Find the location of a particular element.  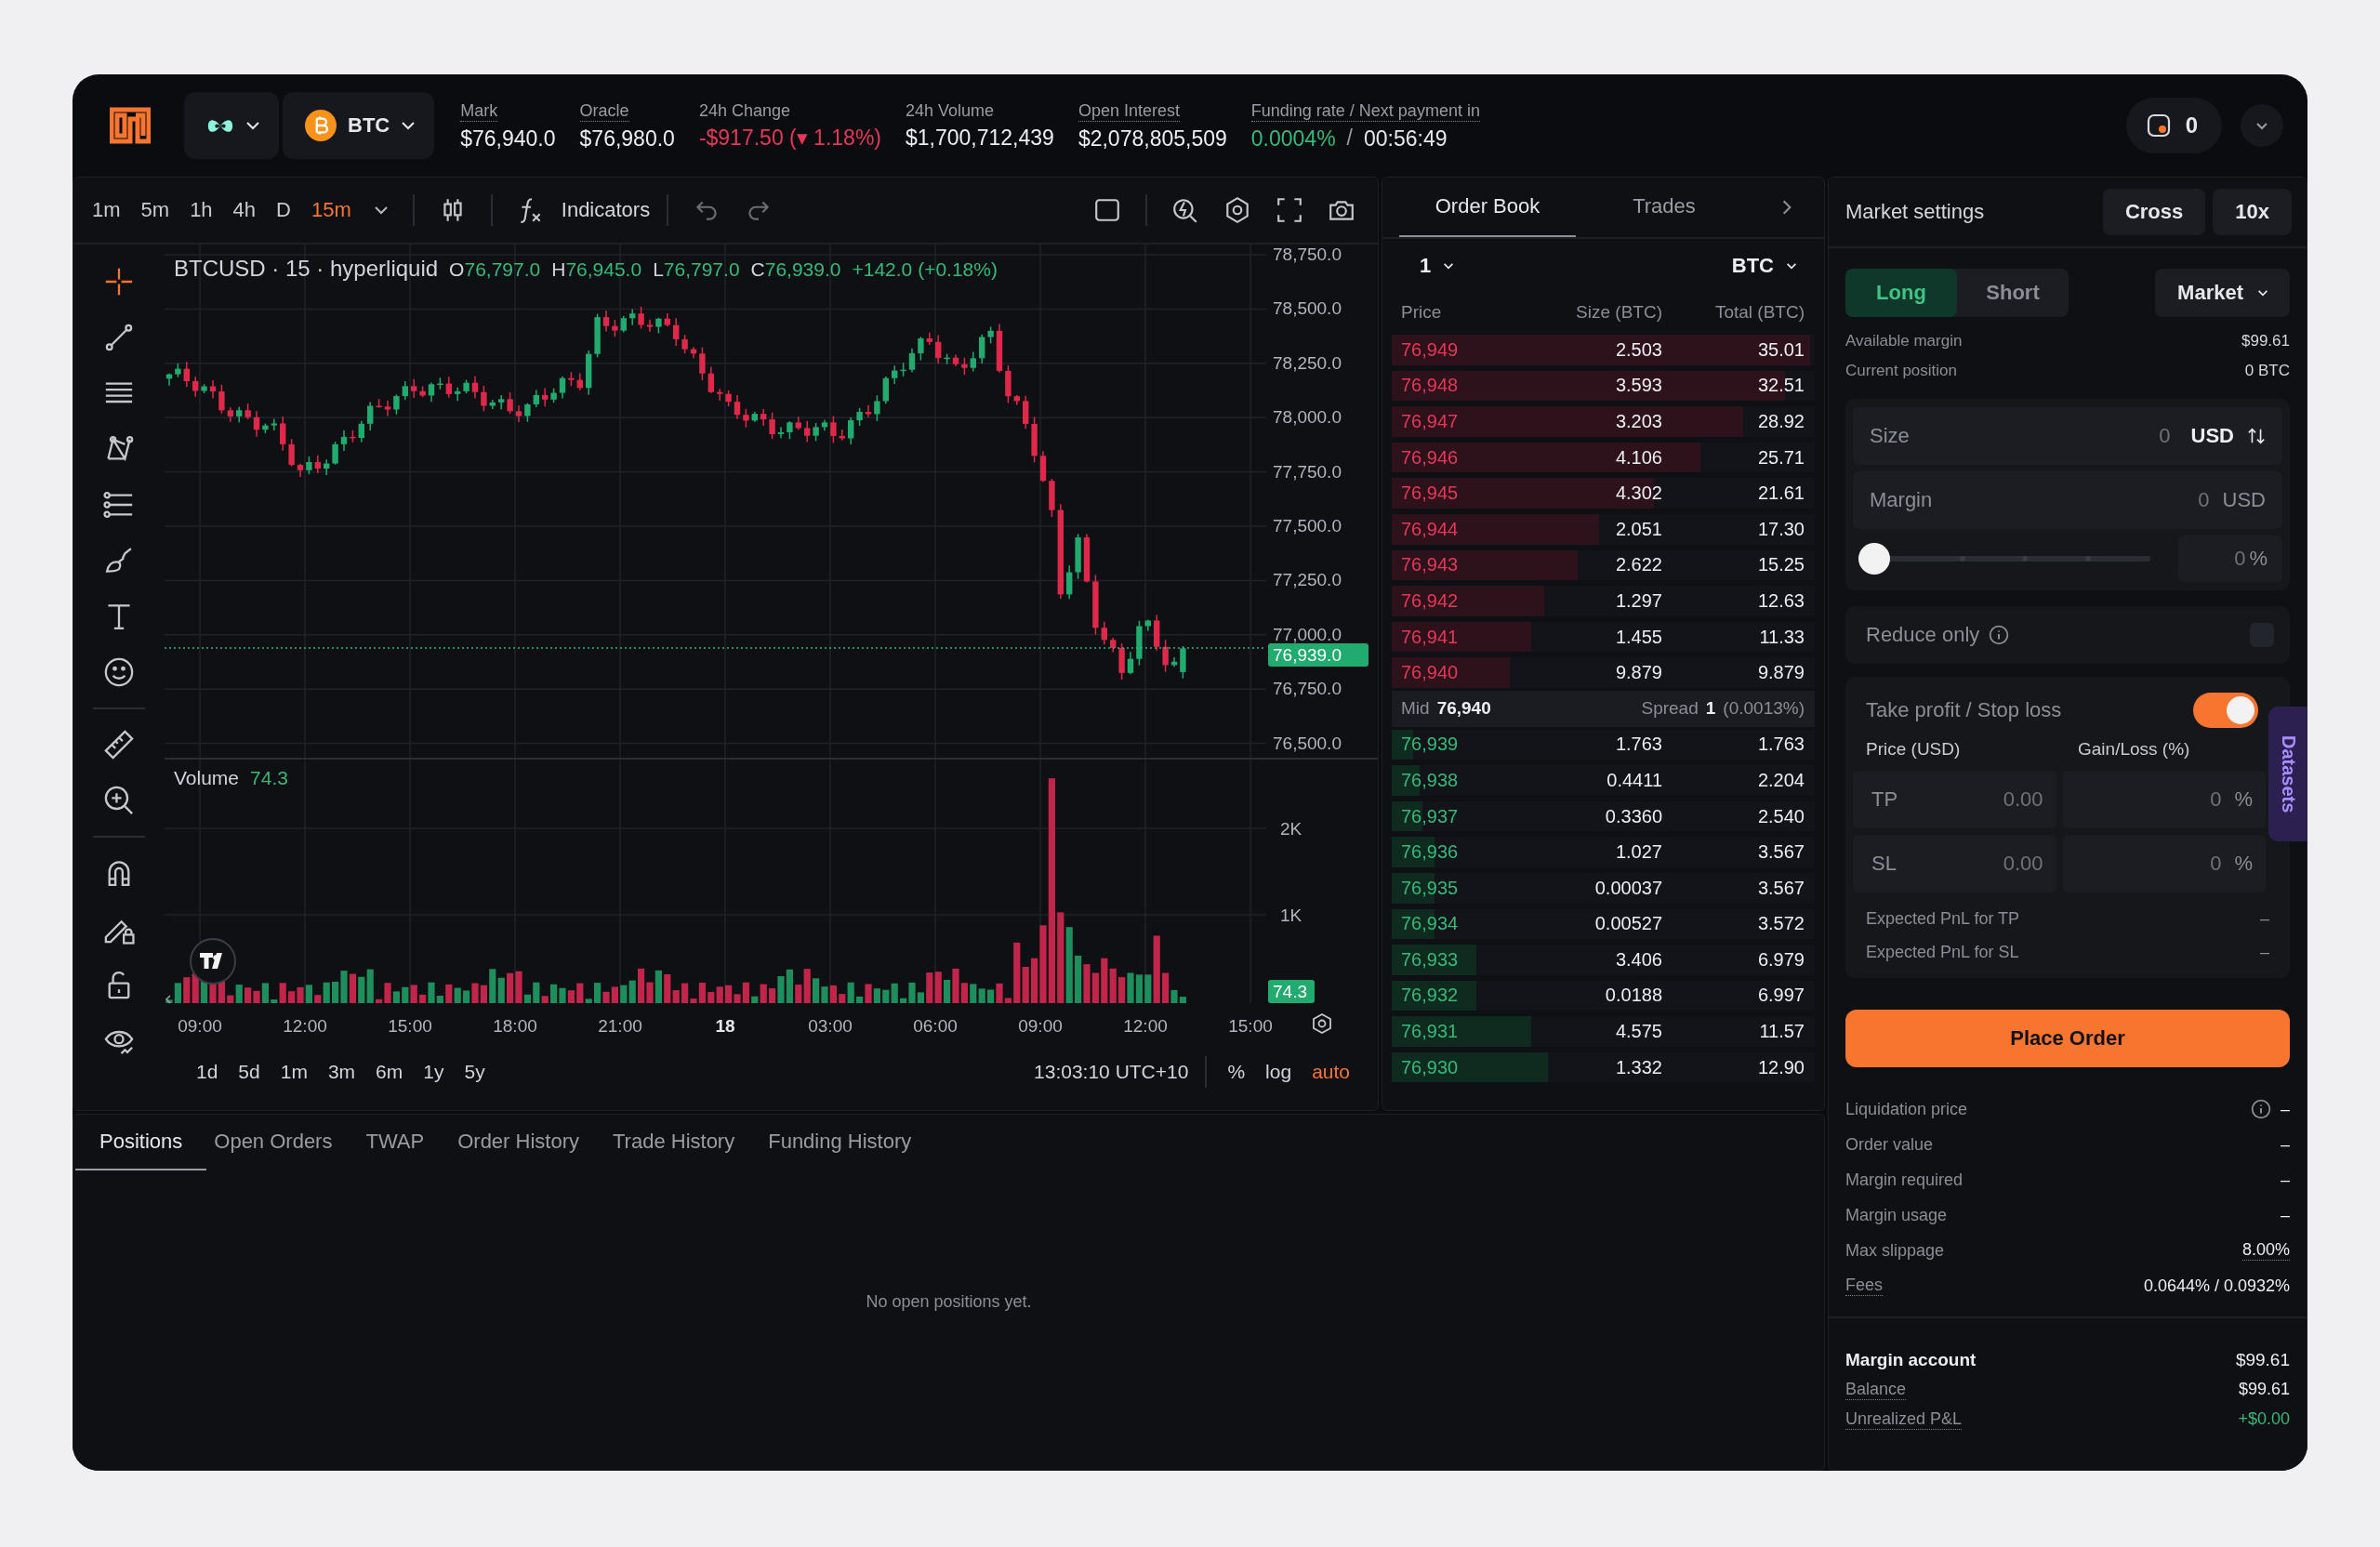

empty-message: No open positions yet. is located at coordinates (949, 1301).